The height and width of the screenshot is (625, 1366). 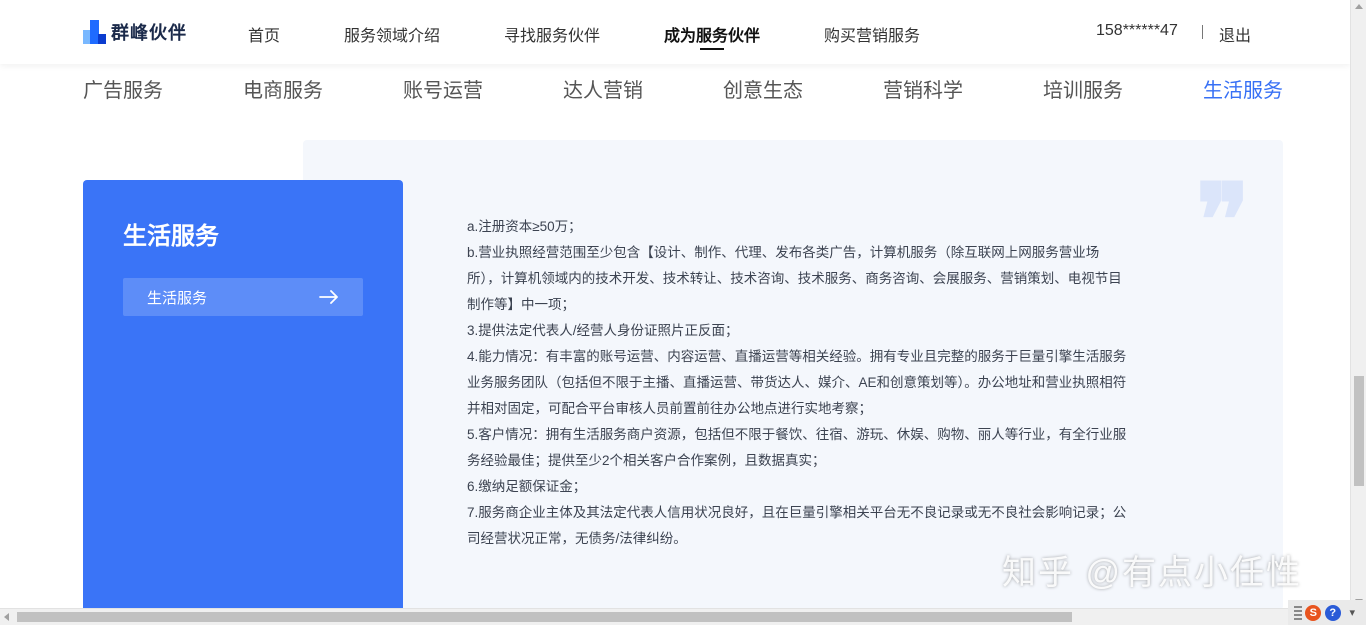 I want to click on header-divider, so click(x=1202, y=32).